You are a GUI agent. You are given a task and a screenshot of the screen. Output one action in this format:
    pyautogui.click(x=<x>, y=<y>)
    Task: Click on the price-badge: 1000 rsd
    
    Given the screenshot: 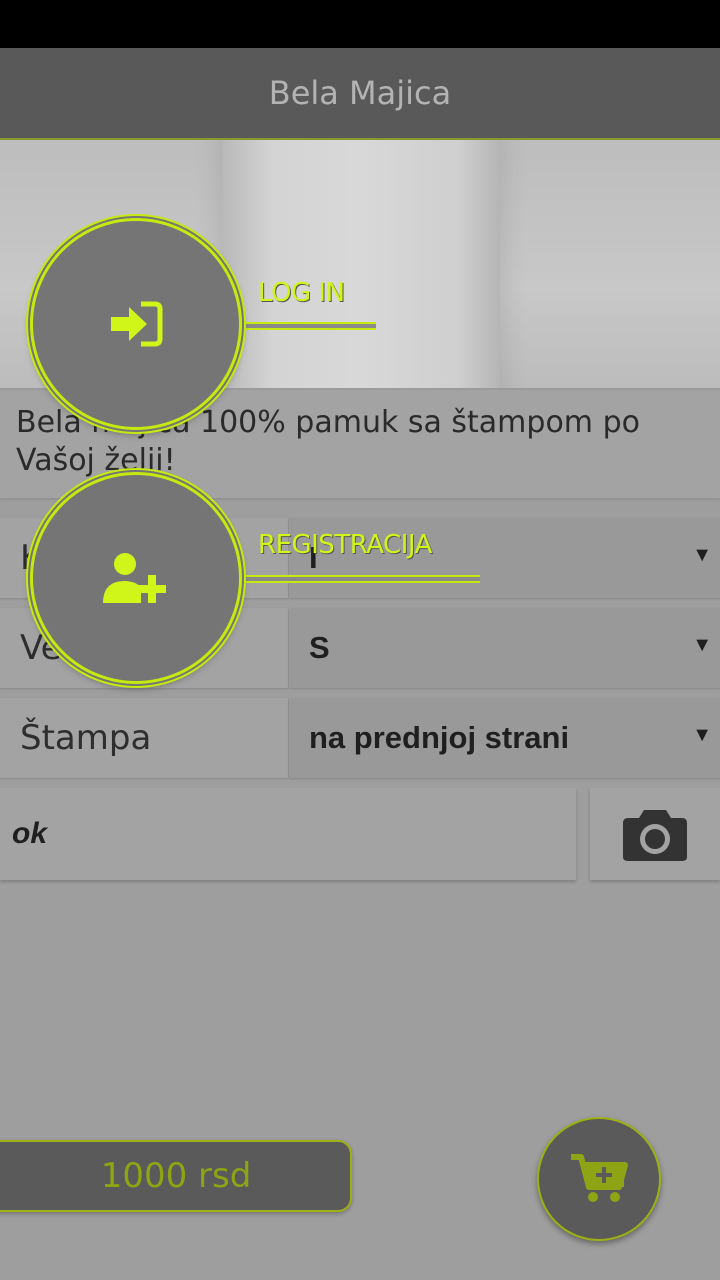 What is the action you would take?
    pyautogui.click(x=176, y=1176)
    